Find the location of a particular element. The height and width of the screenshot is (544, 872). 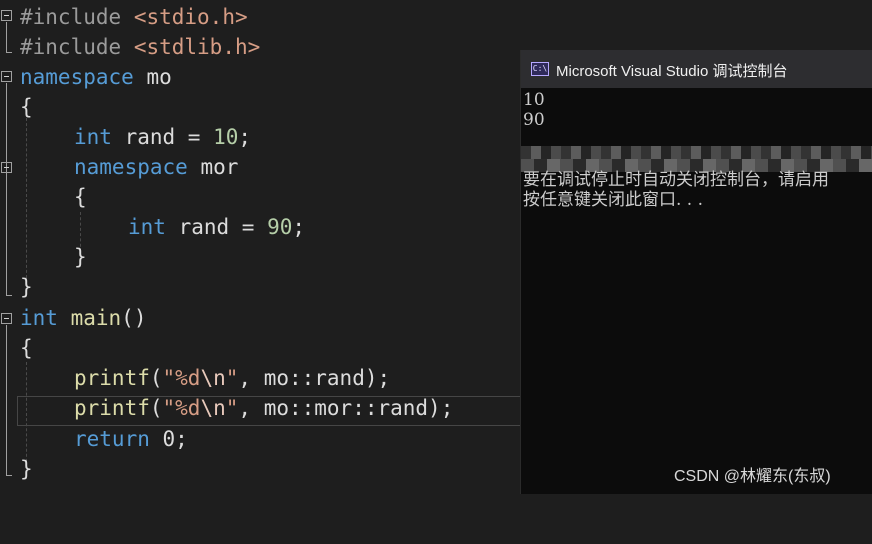

namespace-name: mo is located at coordinates (152, 77).